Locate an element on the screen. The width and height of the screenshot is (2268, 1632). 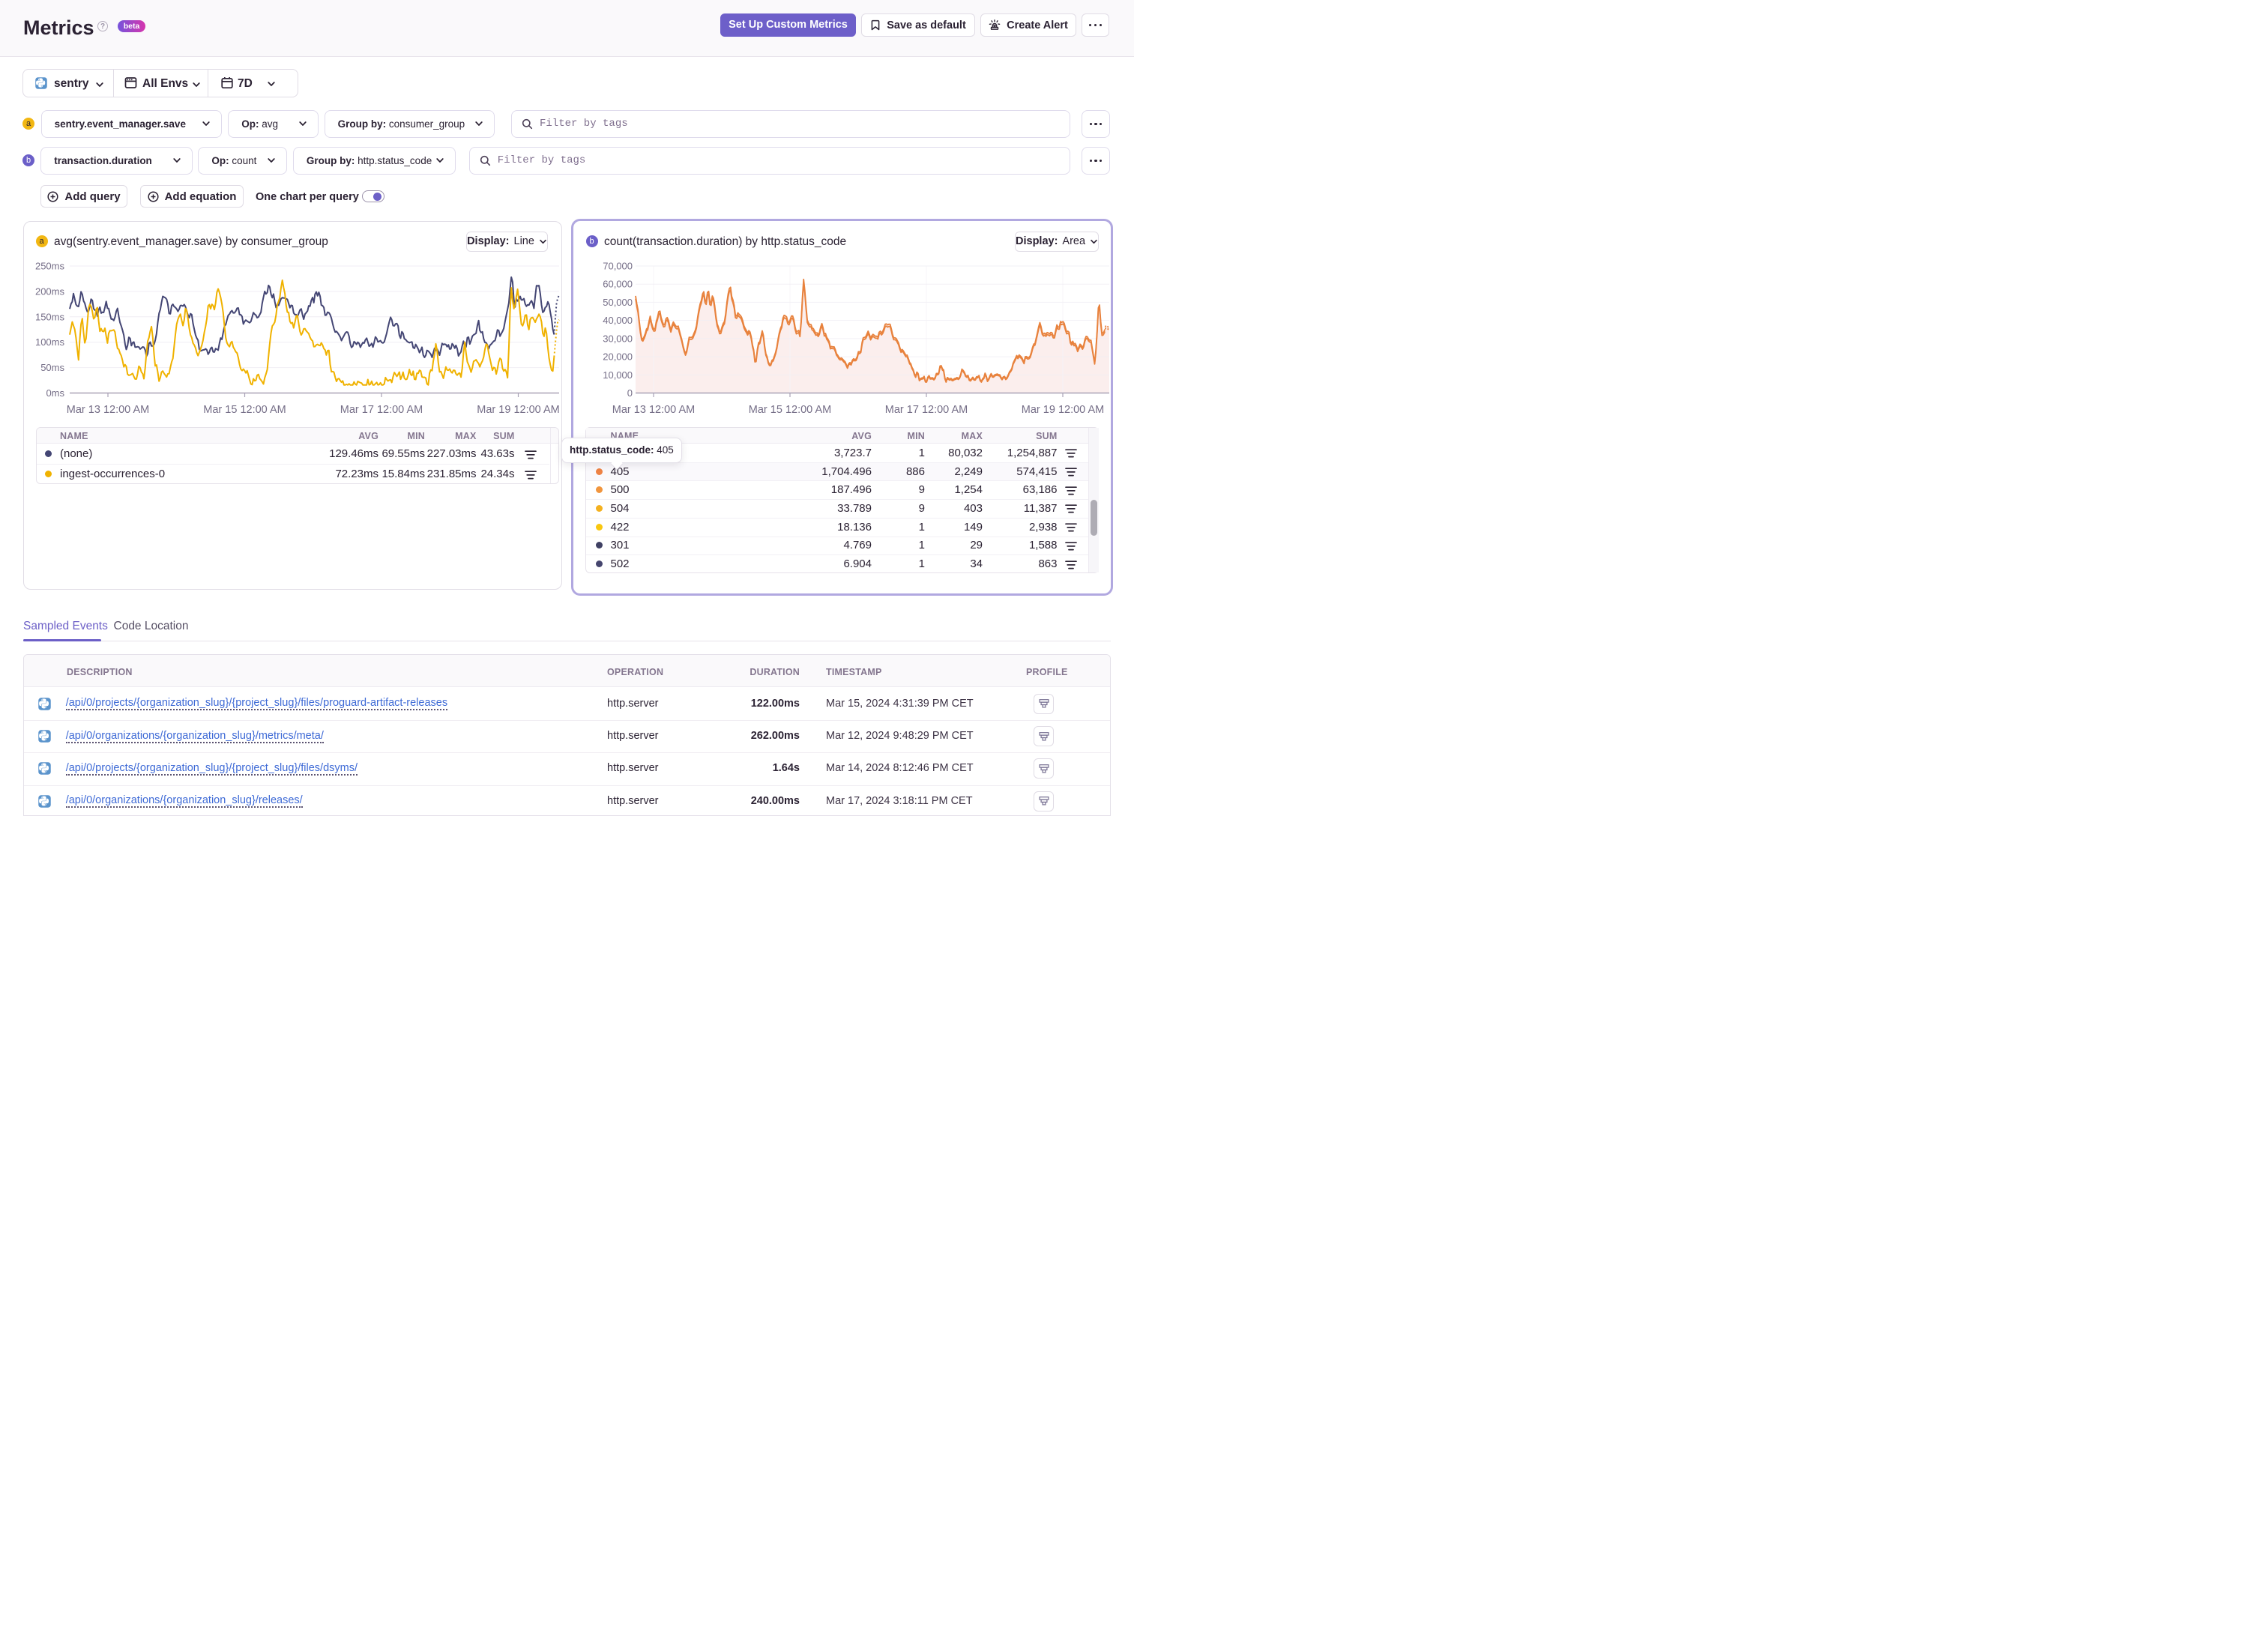
svg-text: 150ms is located at coordinates (50, 316).